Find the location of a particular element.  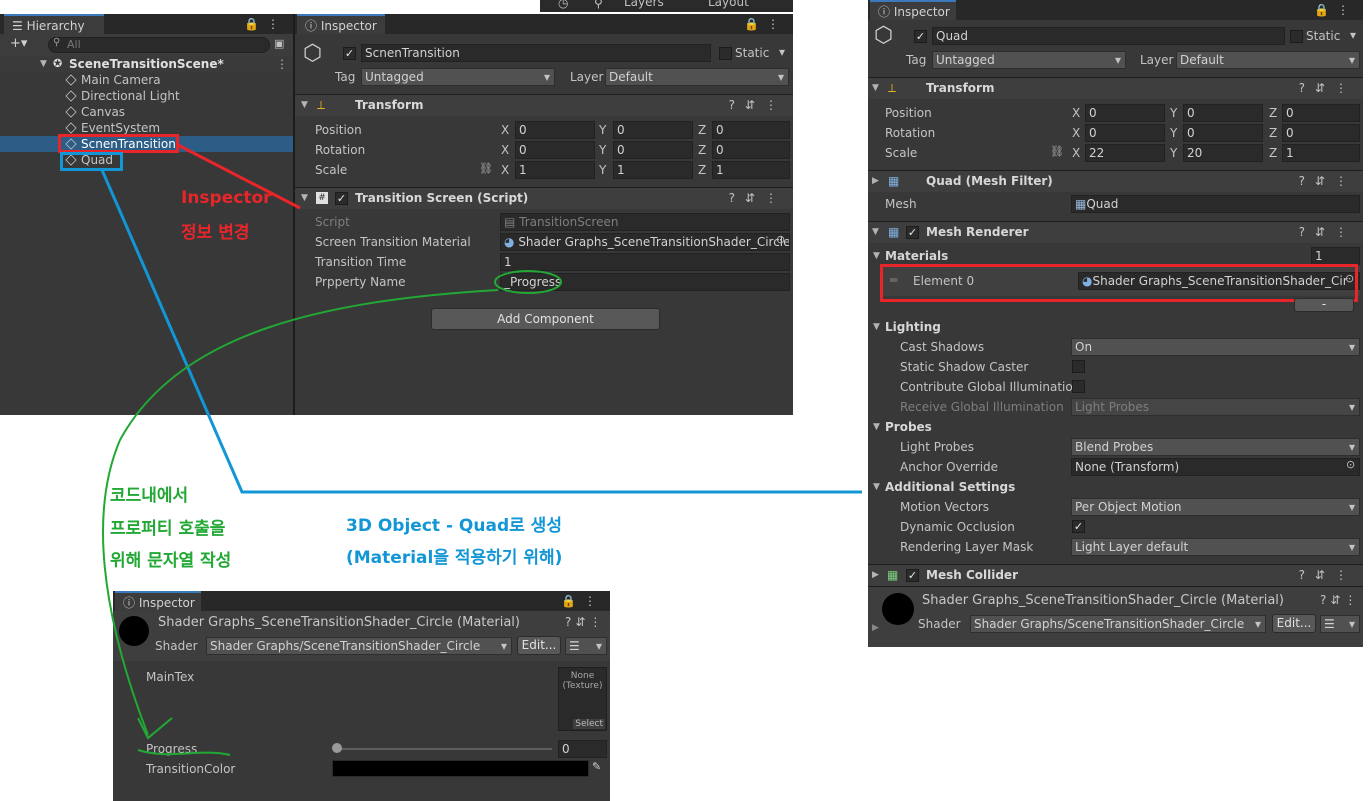

mesh-renderer-checkbox: ✓ is located at coordinates (912, 232).